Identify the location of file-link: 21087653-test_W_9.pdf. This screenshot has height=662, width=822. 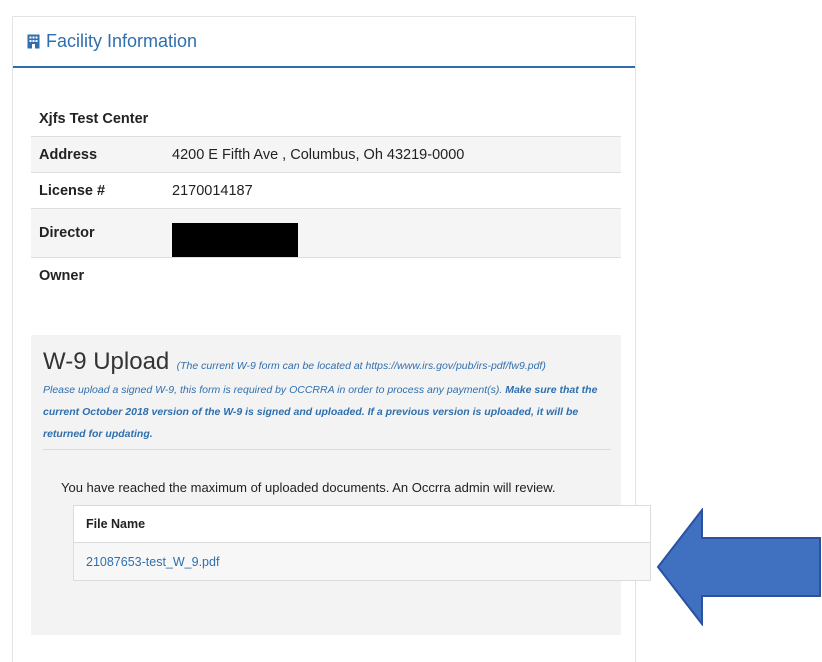
(152, 562).